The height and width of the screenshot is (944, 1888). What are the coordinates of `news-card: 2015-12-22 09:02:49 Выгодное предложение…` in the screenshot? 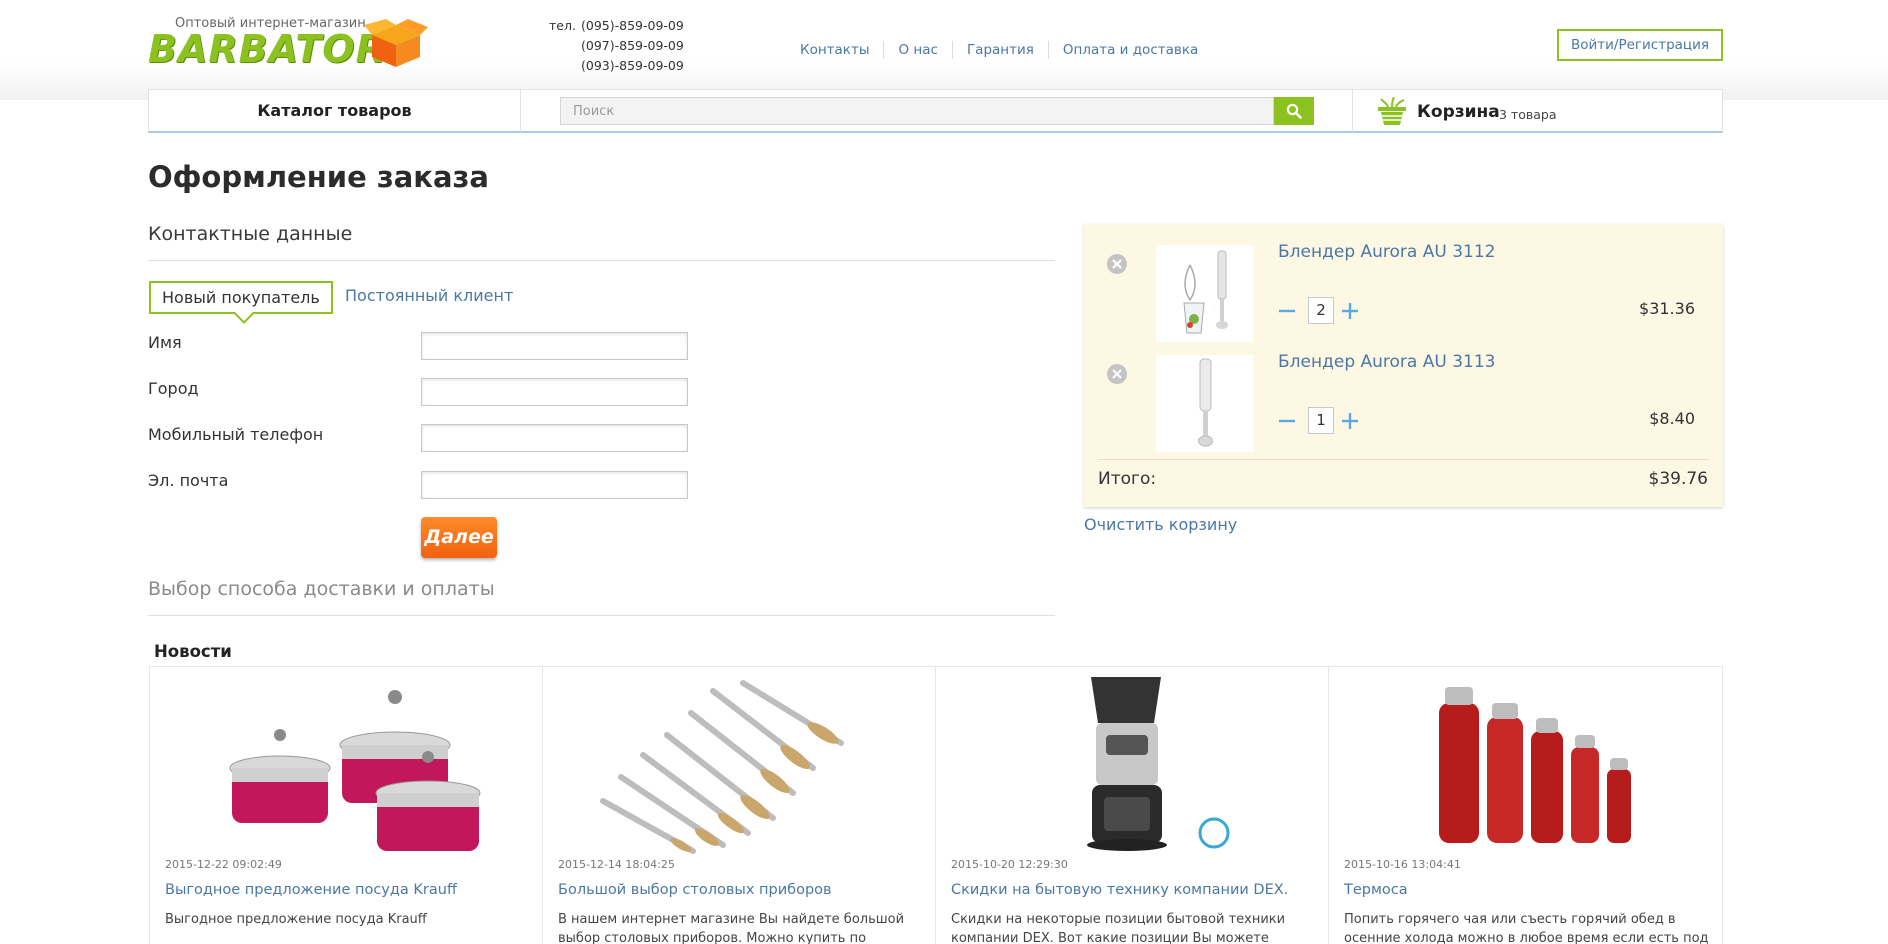 It's located at (346, 805).